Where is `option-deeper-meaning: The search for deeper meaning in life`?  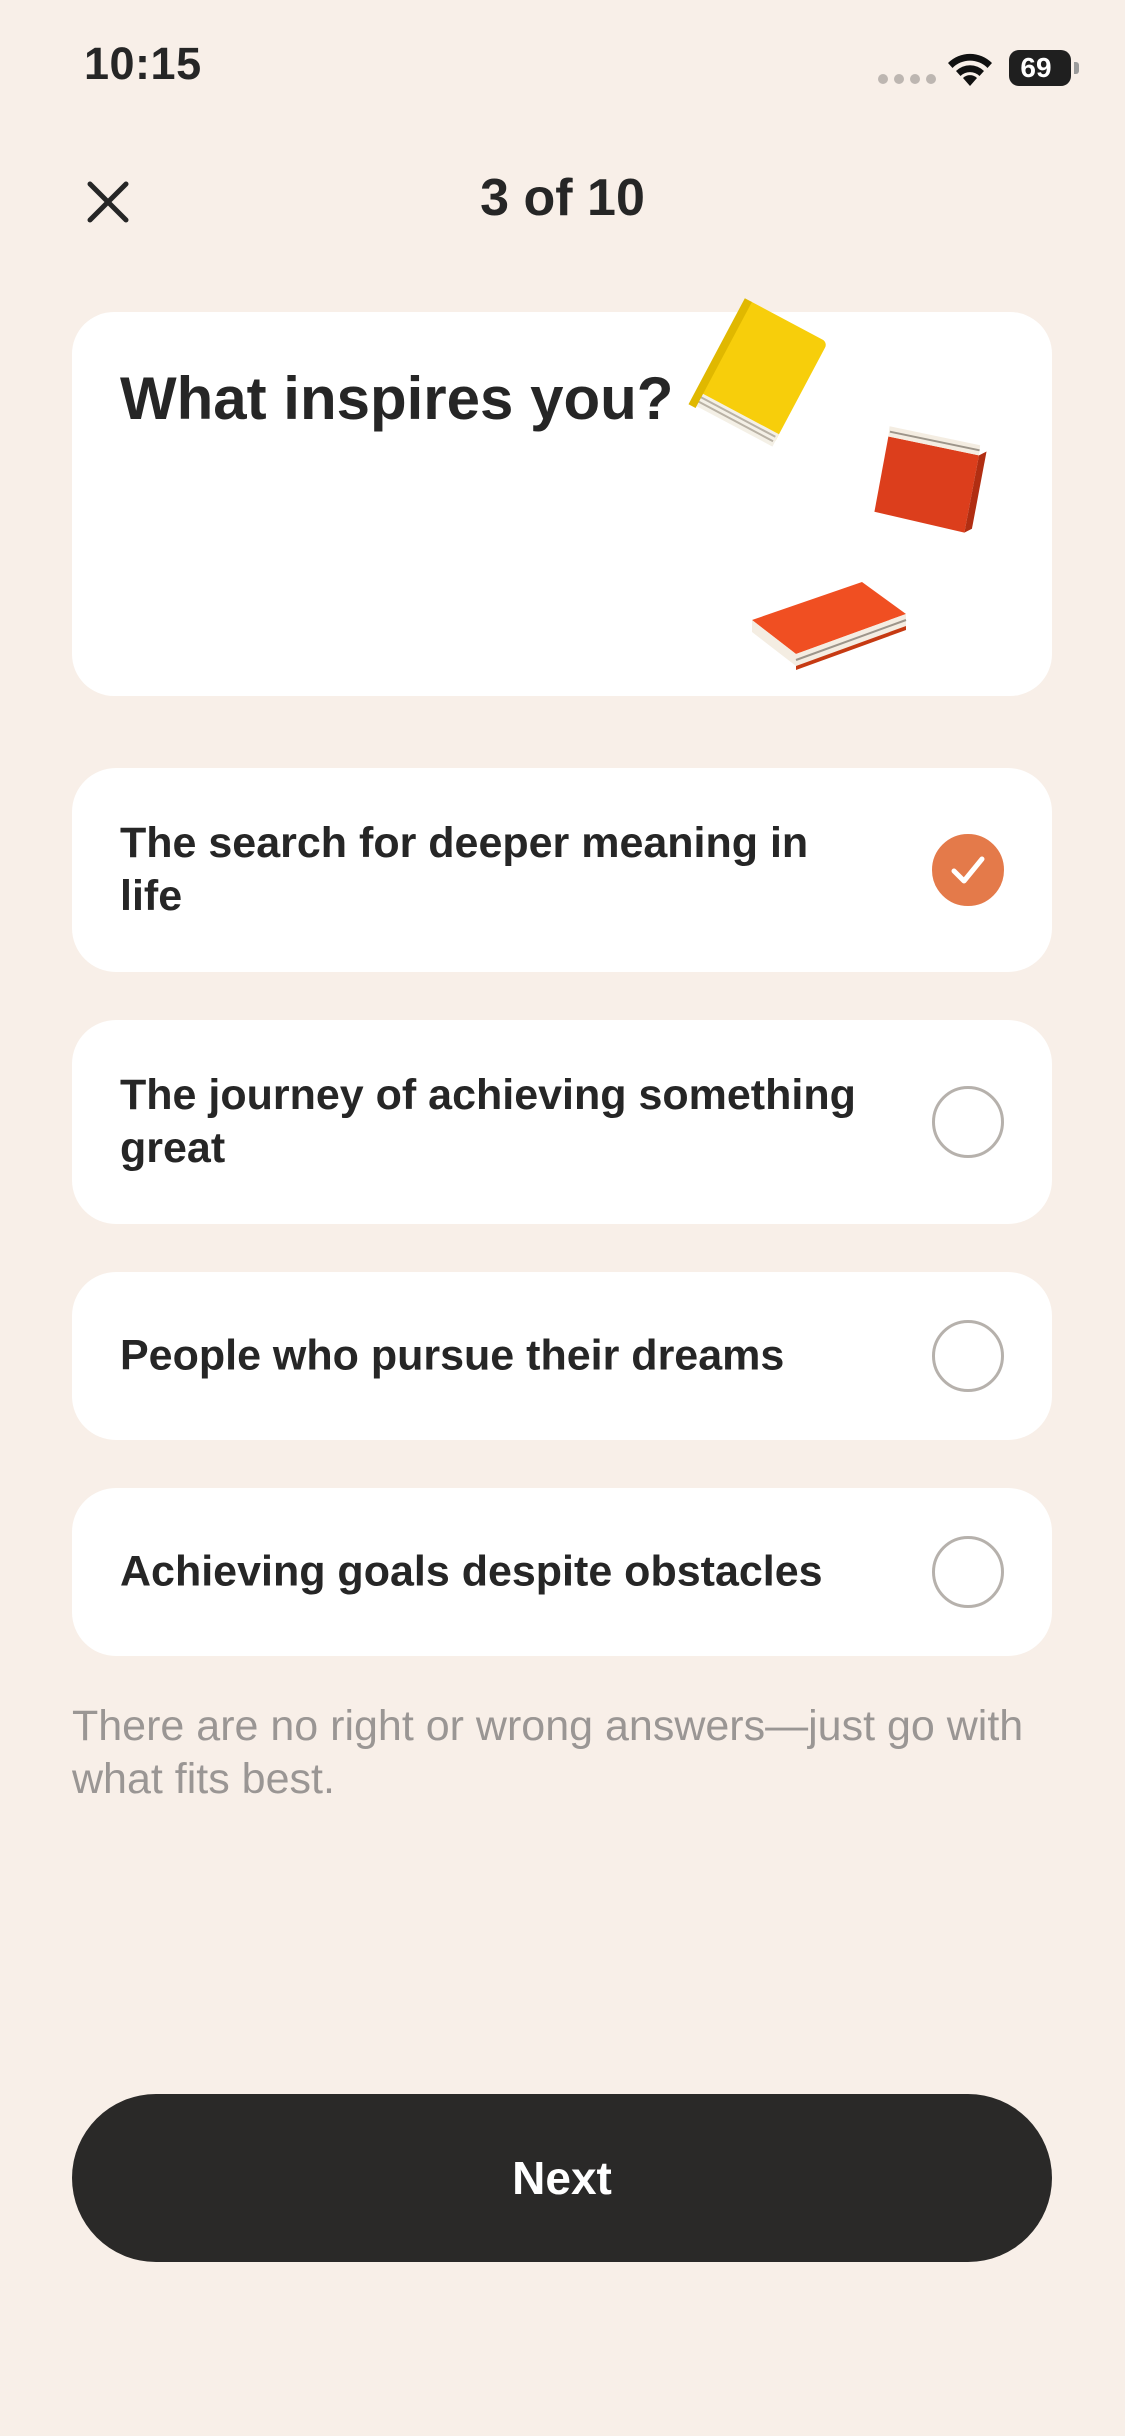
option-deeper-meaning: The search for deeper meaning in life is located at coordinates (562, 870).